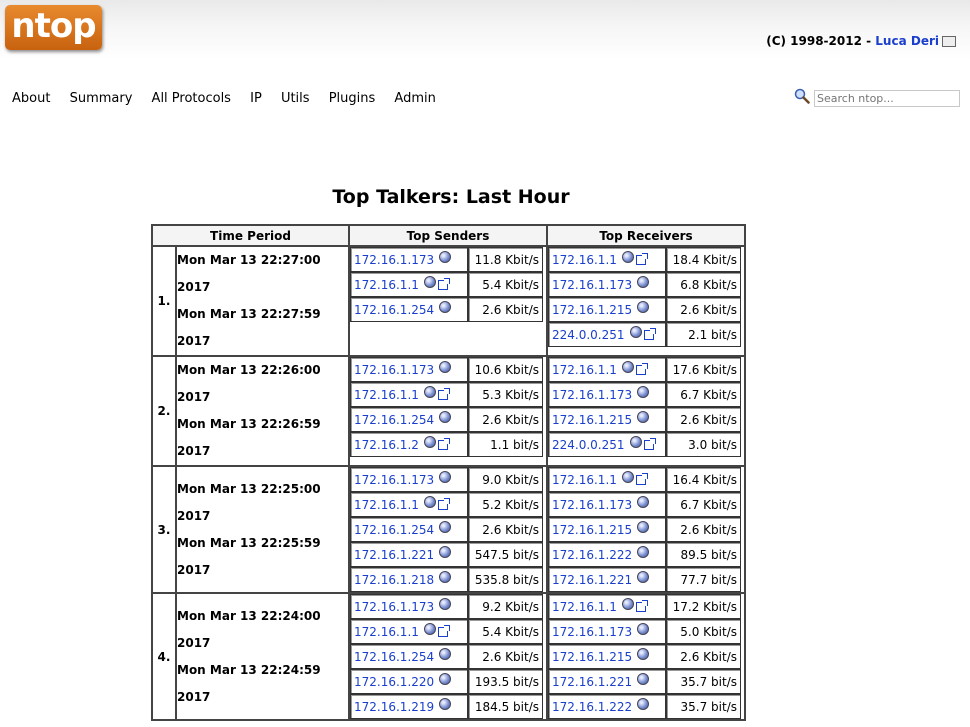 This screenshot has width=970, height=727. What do you see at coordinates (386, 445) in the screenshot?
I see `host-link: 172.16.1.2` at bounding box center [386, 445].